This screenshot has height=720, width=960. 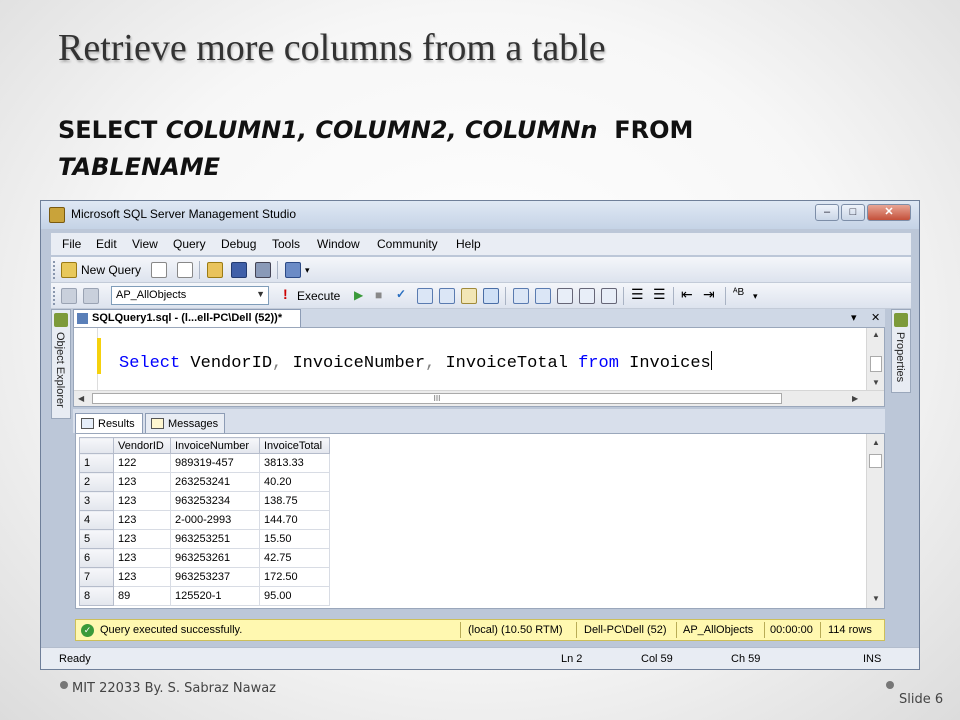 I want to click on open-folder-icon, so click(x=215, y=270).